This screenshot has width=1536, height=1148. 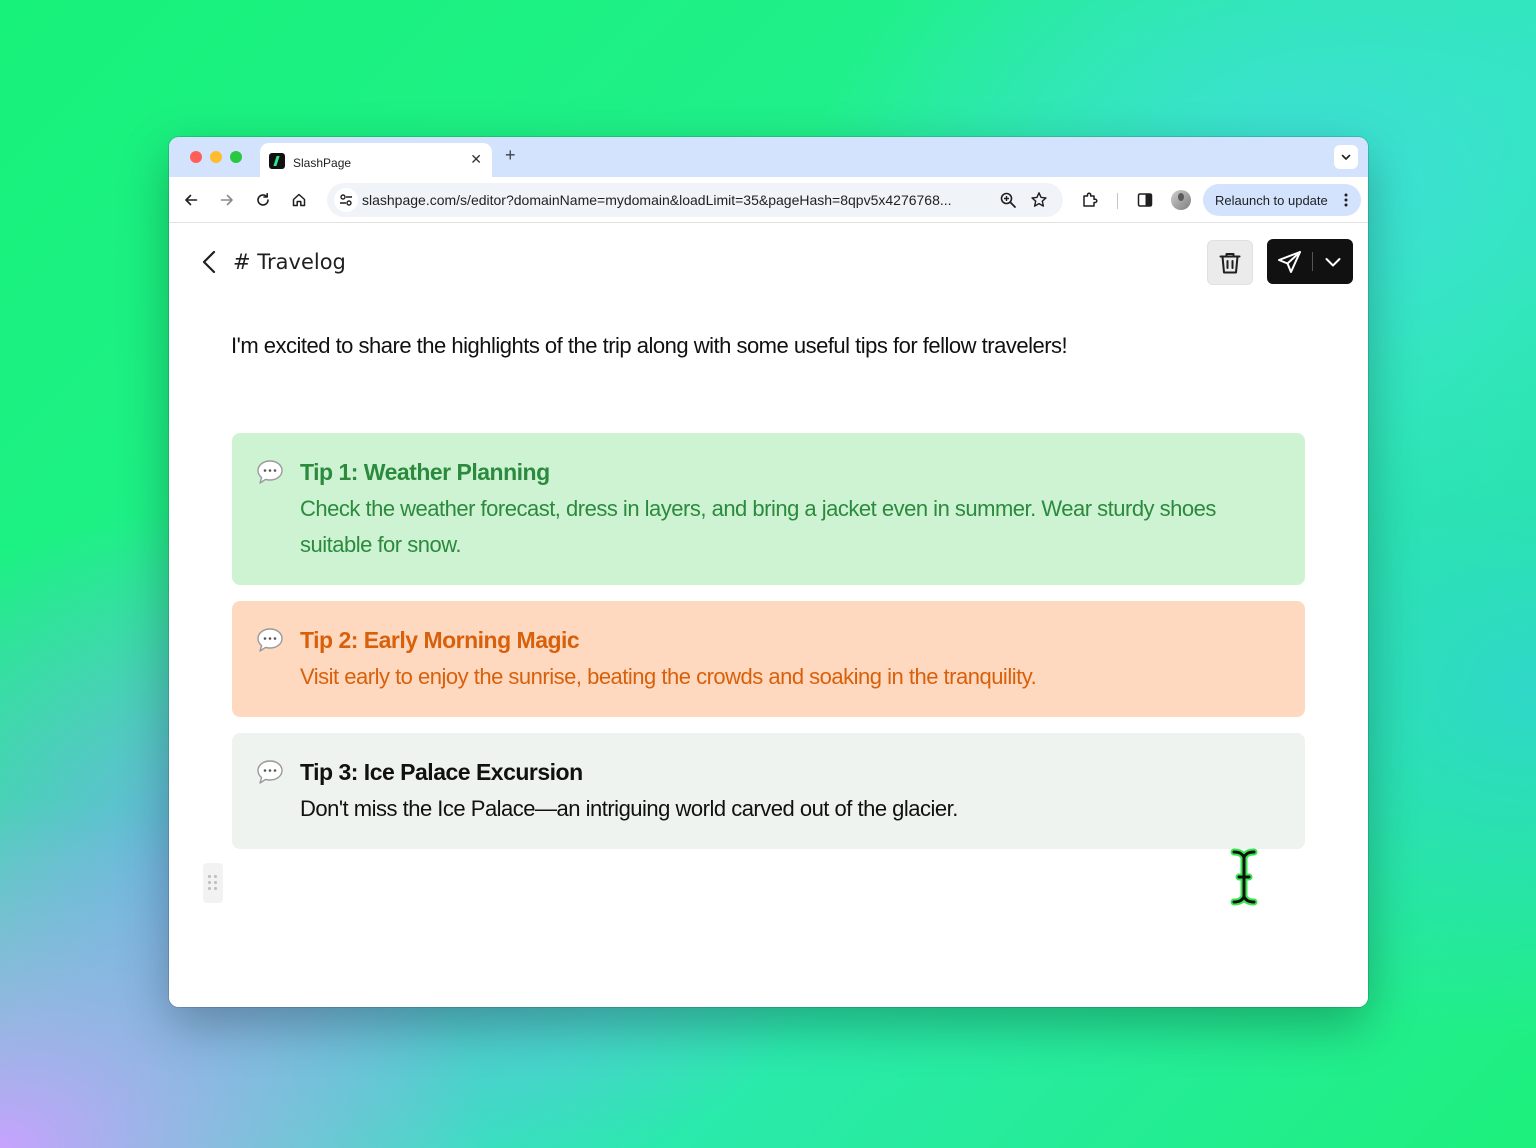 I want to click on drag-handle-icon, so click(x=213, y=883).